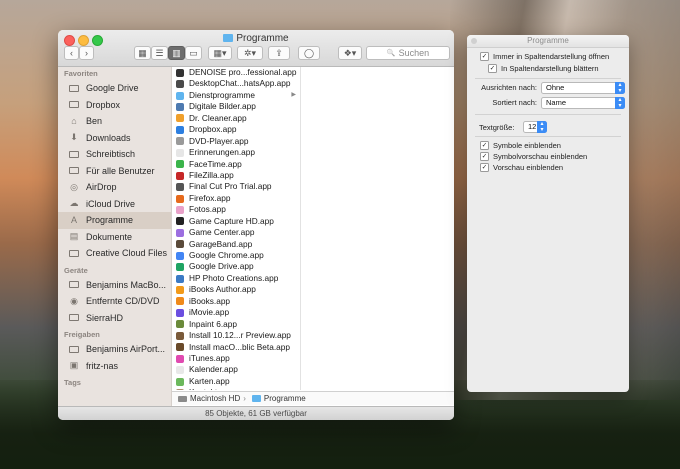 Image resolution: width=680 pixels, height=469 pixels. Describe the element at coordinates (114, 366) in the screenshot. I see `sidebar-item-fritz-nas: ▣ fritz-nas` at that location.